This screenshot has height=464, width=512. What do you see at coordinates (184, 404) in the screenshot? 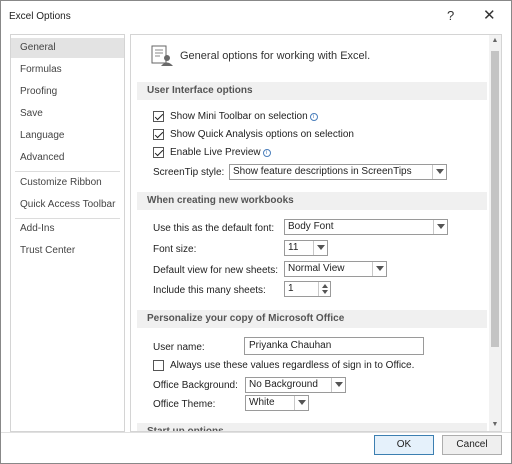
I see `office-theme-label: Office Theme:` at bounding box center [184, 404].